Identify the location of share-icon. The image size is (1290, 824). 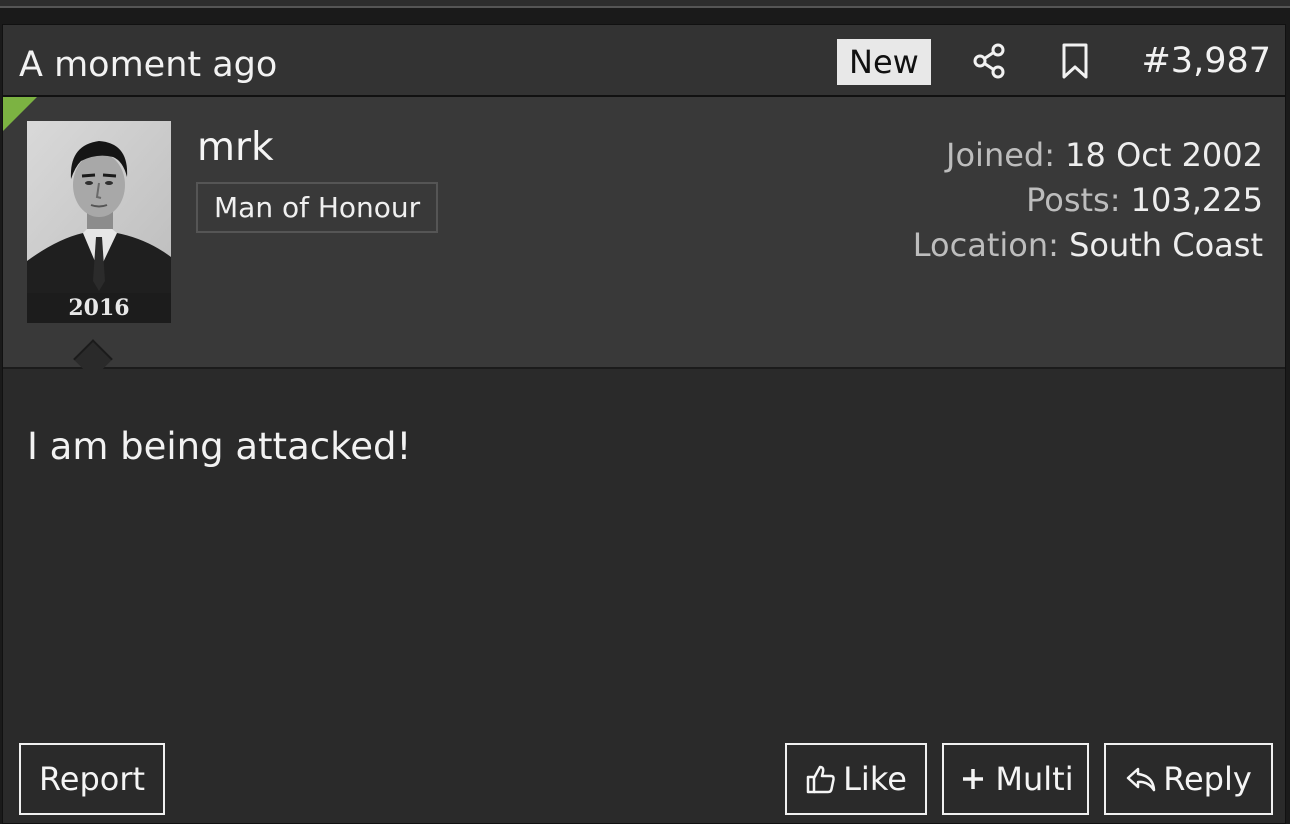
(989, 61).